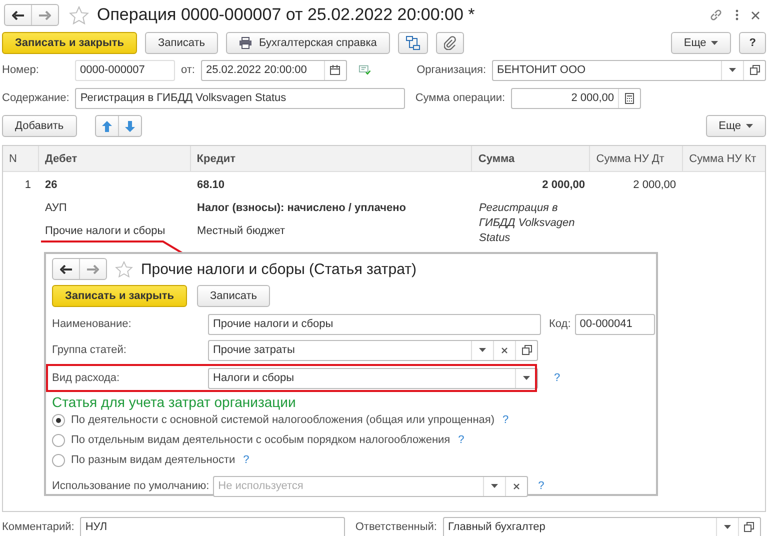 The image size is (768, 536). What do you see at coordinates (21, 70) in the screenshot?
I see `field-label: Номер:` at bounding box center [21, 70].